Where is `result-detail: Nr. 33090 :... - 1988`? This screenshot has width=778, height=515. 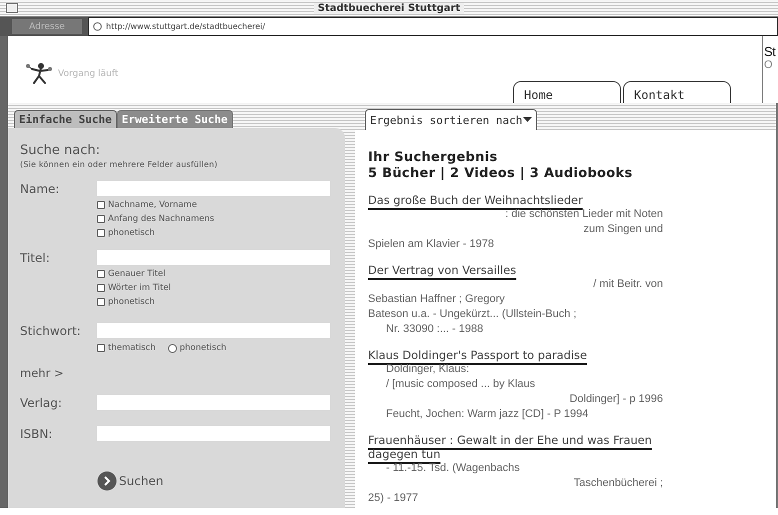
result-detail: Nr. 33090 :... - 1988 is located at coordinates (434, 329).